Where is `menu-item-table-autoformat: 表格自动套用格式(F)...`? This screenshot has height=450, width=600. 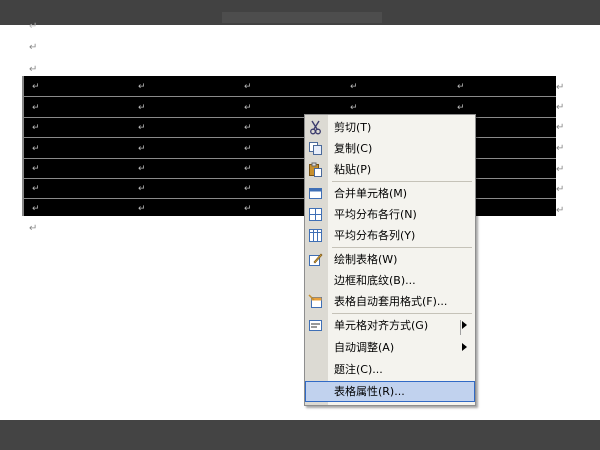 menu-item-table-autoformat: 表格自动套用格式(F)... is located at coordinates (390, 301).